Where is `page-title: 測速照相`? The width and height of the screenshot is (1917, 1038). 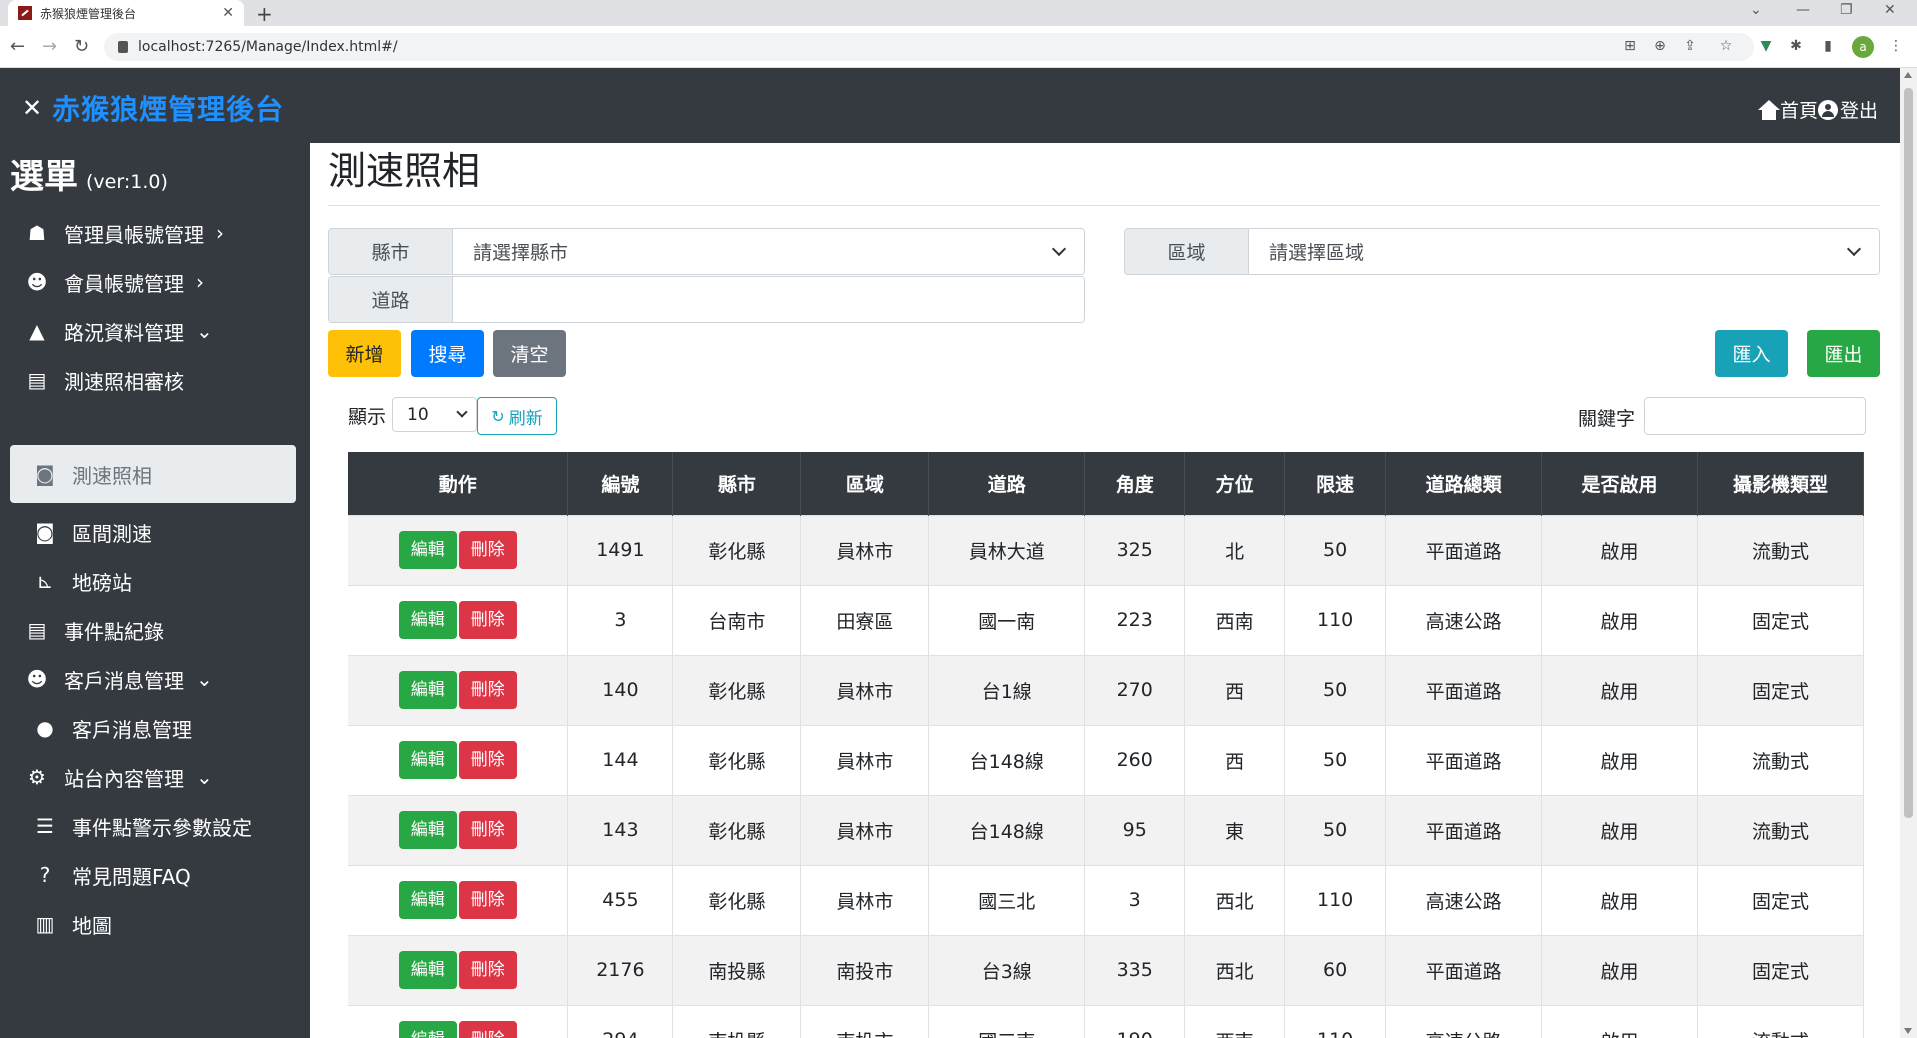
page-title: 測速照相 is located at coordinates (404, 171).